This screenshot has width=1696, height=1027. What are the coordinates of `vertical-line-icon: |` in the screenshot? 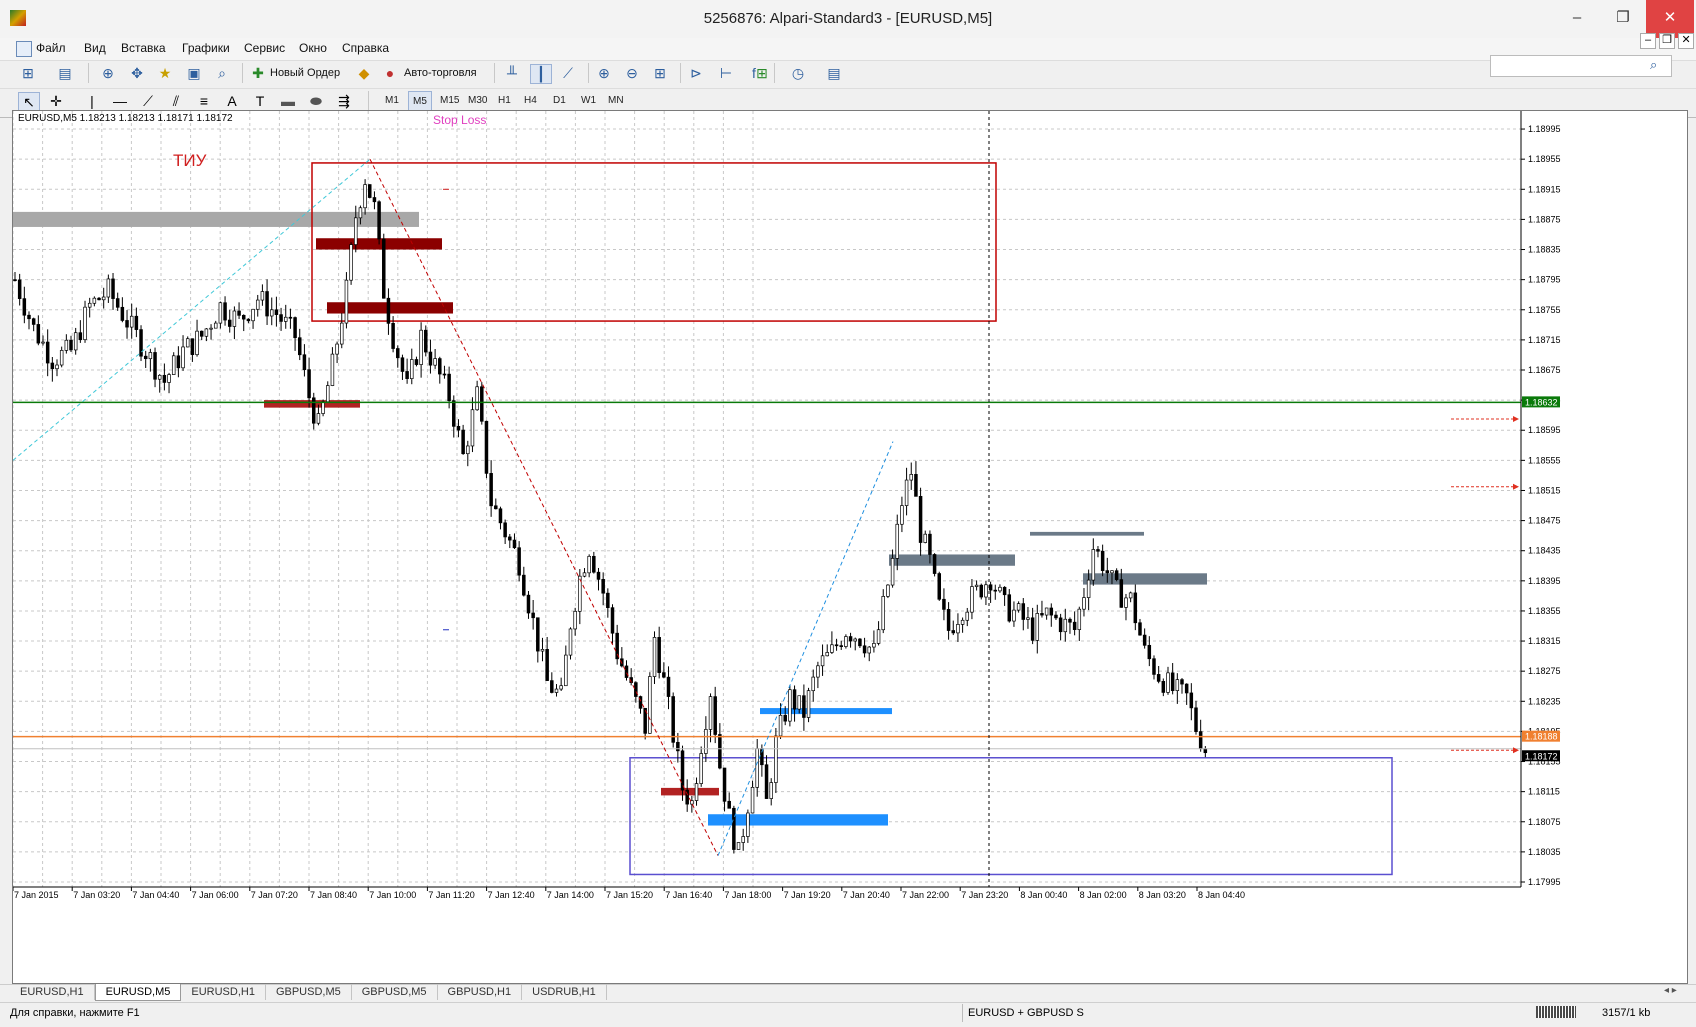 It's located at (92, 101).